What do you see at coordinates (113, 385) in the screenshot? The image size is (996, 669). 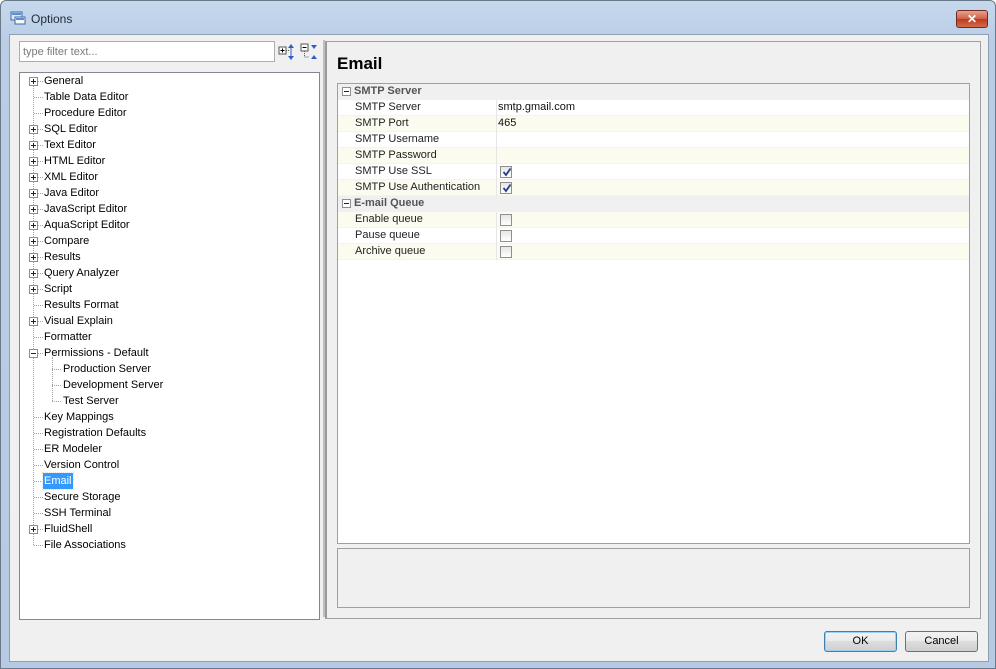 I see `tree-item-label: Development Server` at bounding box center [113, 385].